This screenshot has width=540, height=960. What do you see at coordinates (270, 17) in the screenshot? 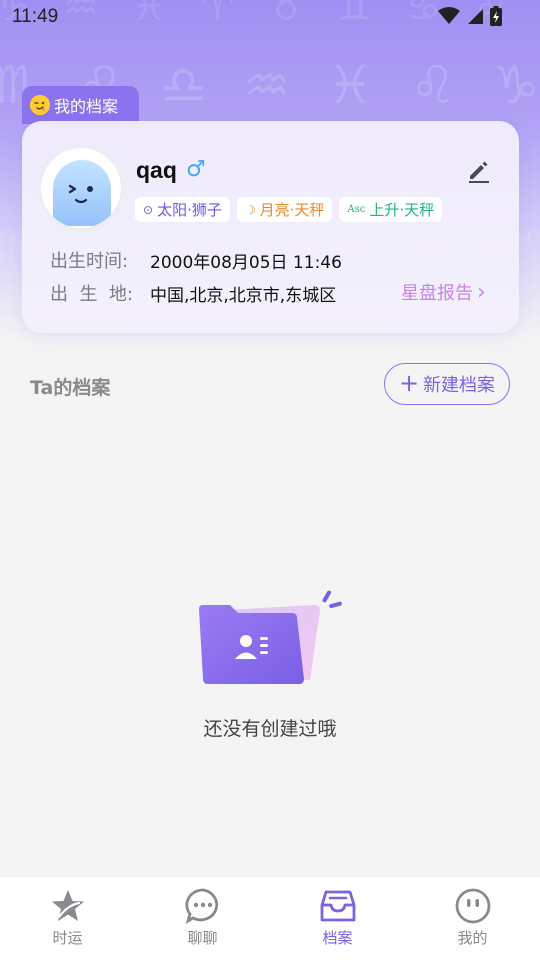
I see `status-bar: 11:49` at bounding box center [270, 17].